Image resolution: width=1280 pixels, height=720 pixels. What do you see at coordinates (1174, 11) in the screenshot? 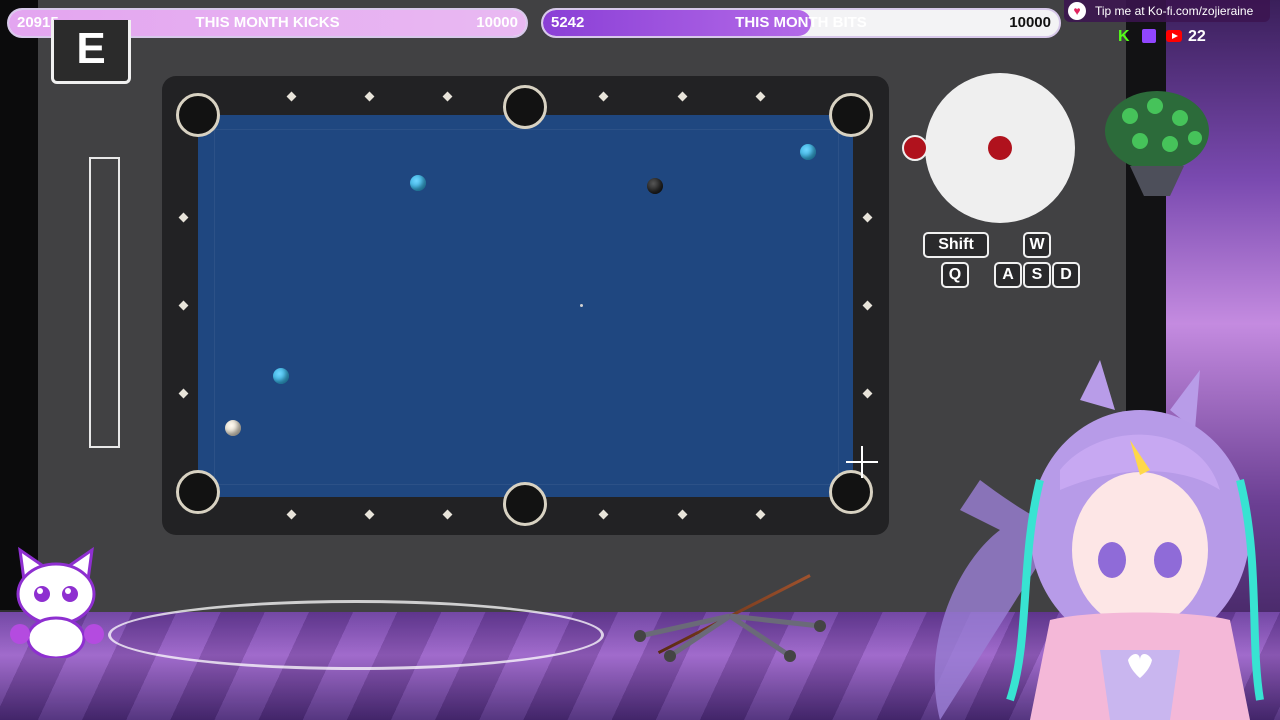
I see `kofi-text: Tip me at Ko-fi.com/zojieraine` at bounding box center [1174, 11].